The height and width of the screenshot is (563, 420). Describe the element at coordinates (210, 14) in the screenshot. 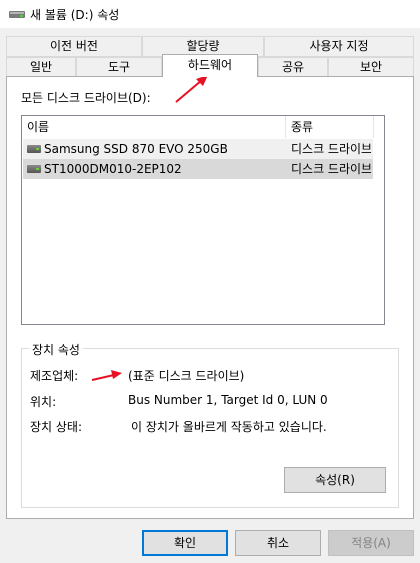

I see `title-bar: 새 볼륨 (D:) 속성` at that location.